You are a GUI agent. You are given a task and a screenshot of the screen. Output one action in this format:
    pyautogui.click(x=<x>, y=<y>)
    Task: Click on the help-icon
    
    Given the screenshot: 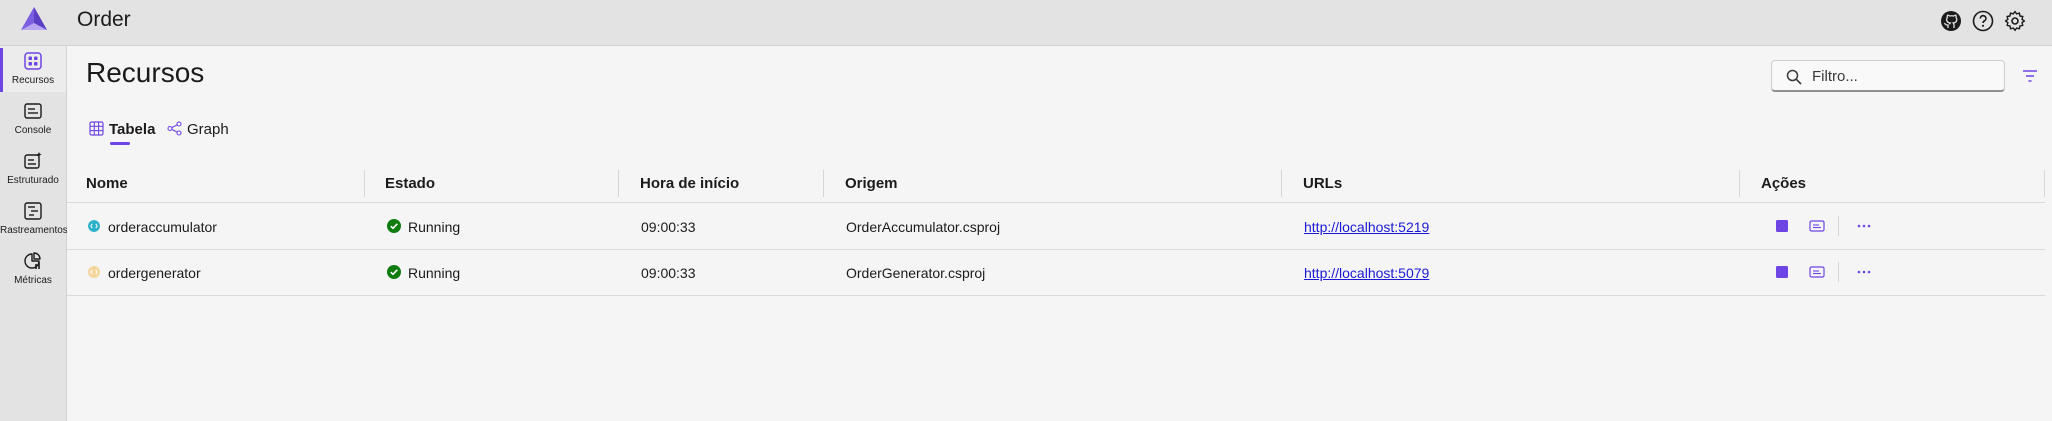 What is the action you would take?
    pyautogui.click(x=1983, y=21)
    